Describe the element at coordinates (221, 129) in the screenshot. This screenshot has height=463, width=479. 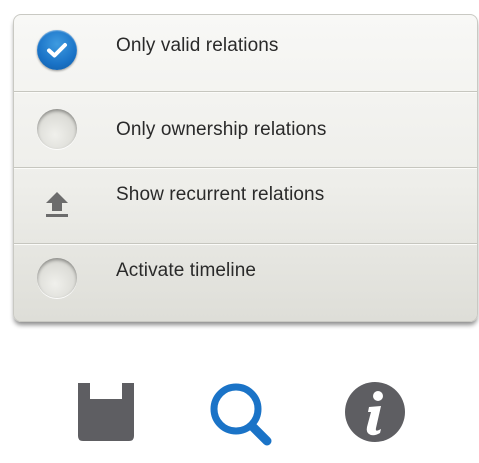
I see `option-label: Only ownership relations` at that location.